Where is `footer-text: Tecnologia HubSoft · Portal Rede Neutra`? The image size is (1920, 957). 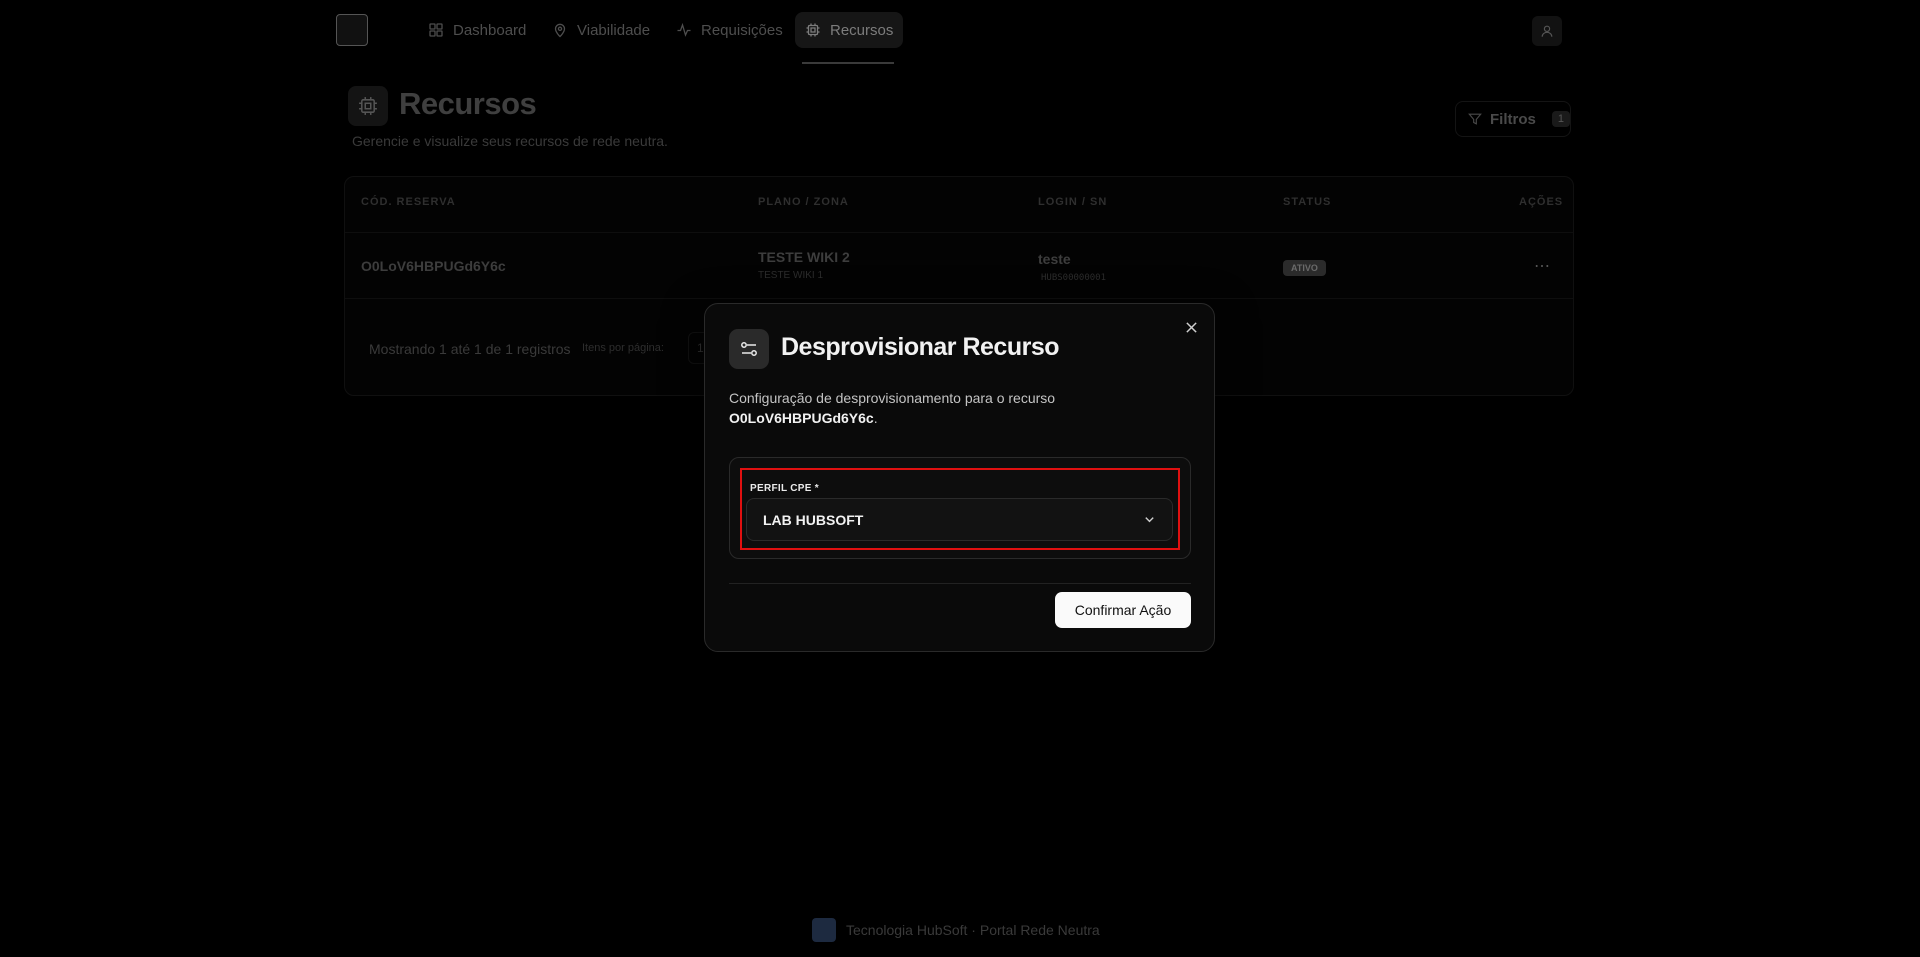
footer-text: Tecnologia HubSoft · Portal Rede Neutra is located at coordinates (973, 930).